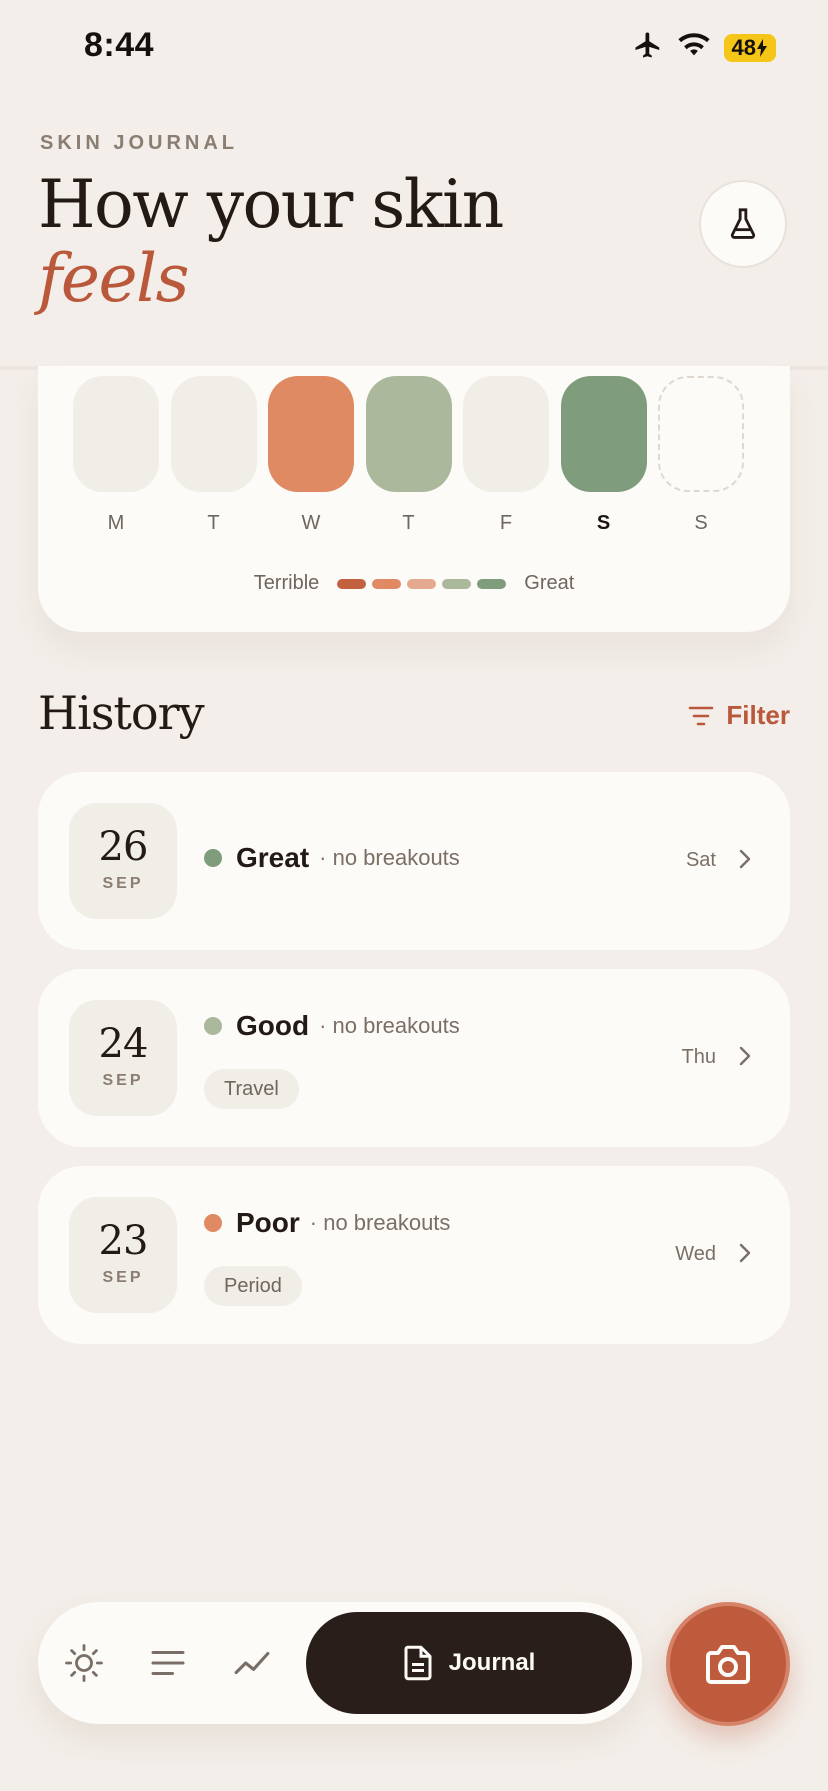 Image resolution: width=828 pixels, height=1791 pixels. Describe the element at coordinates (414, 1058) in the screenshot. I see `history-entry: 24 SEP Good · no breakouts Travel Thu` at that location.